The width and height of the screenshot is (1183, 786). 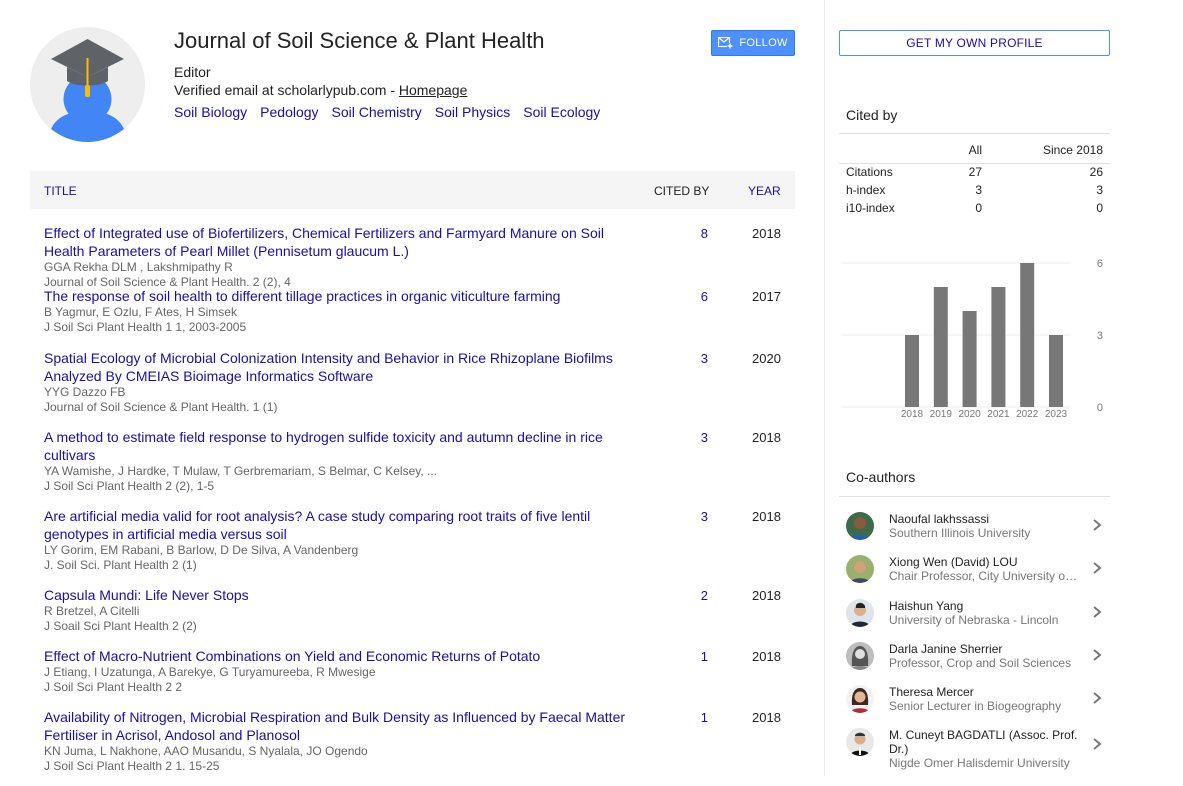 I want to click on chart-bar-2018, so click(x=912, y=371).